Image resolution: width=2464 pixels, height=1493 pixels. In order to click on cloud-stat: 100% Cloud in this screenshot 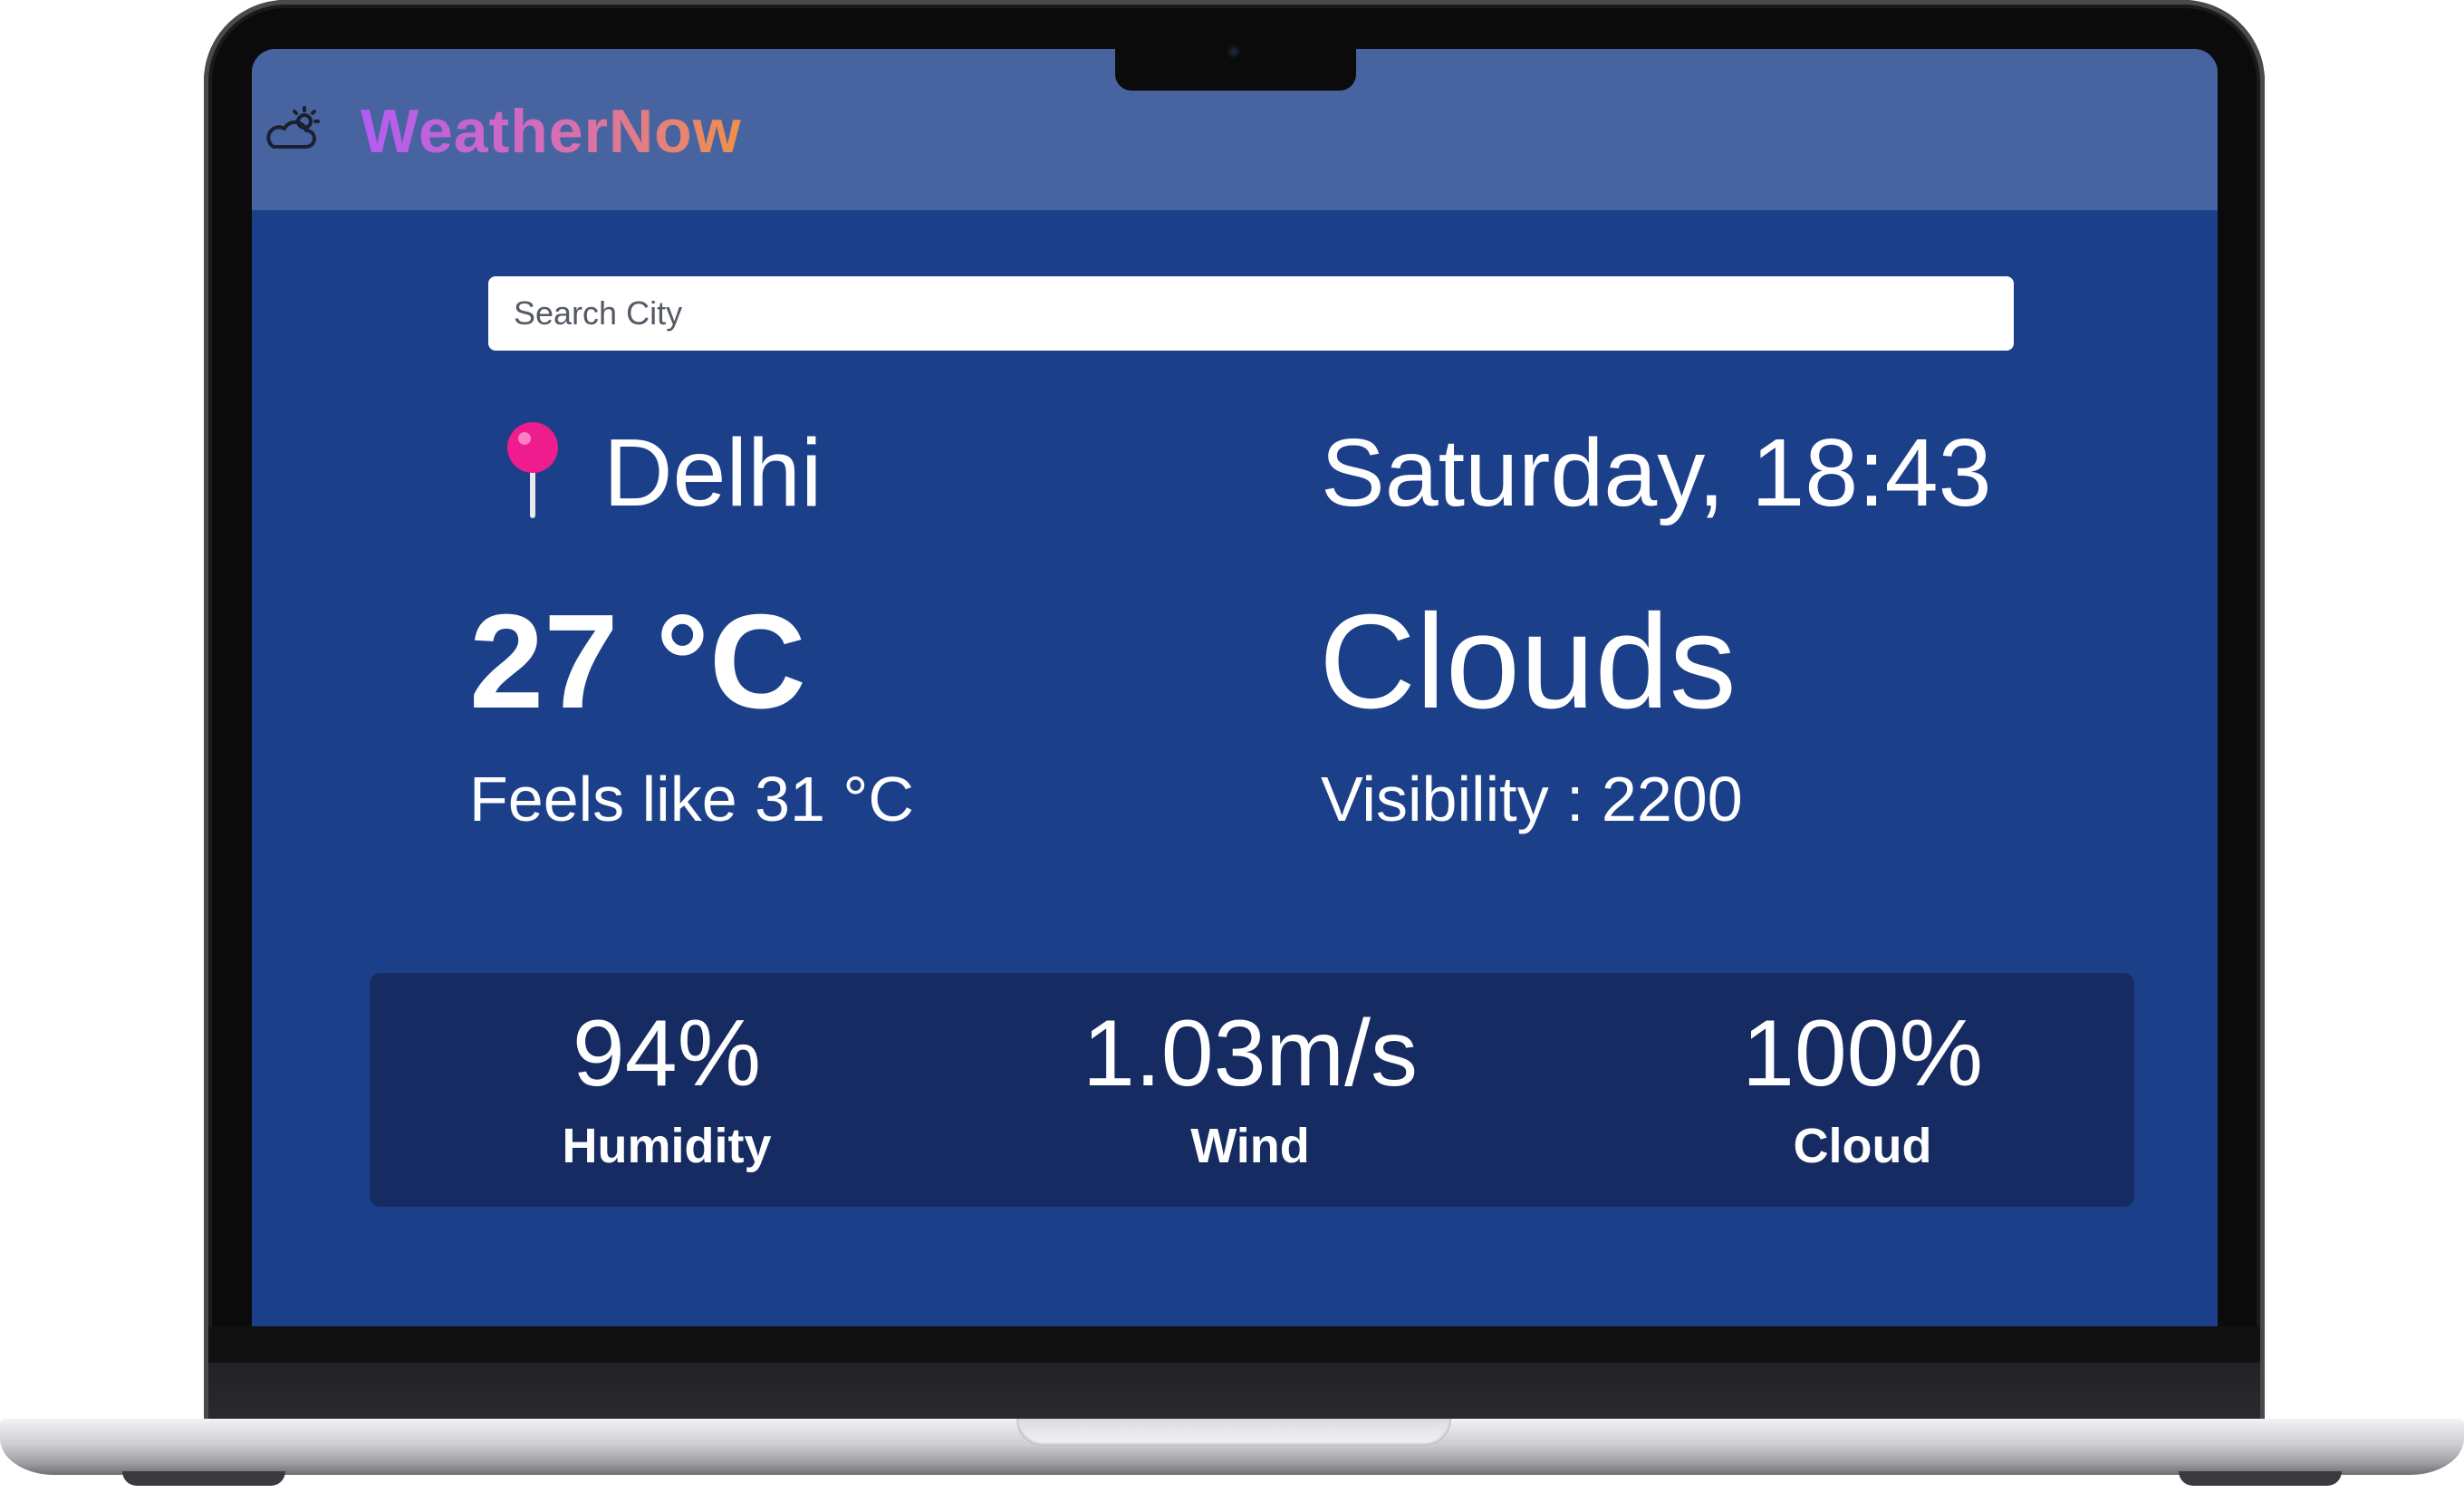, I will do `click(1862, 1075)`.